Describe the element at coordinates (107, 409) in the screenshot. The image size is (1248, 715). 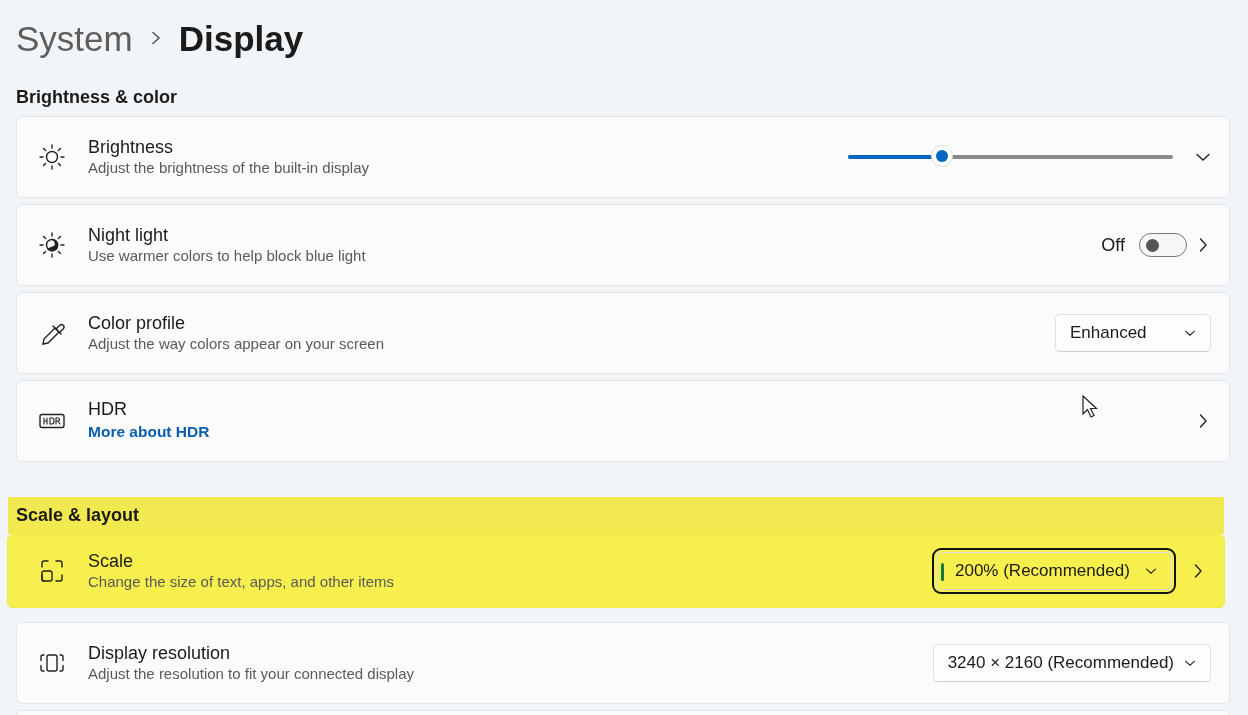
I see `setting-title: HDR` at that location.